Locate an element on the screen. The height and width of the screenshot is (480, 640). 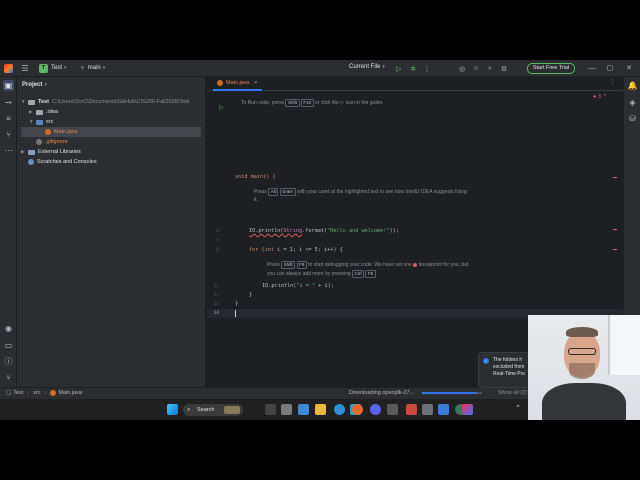
line-number: 11 is located at coordinates (216, 286).